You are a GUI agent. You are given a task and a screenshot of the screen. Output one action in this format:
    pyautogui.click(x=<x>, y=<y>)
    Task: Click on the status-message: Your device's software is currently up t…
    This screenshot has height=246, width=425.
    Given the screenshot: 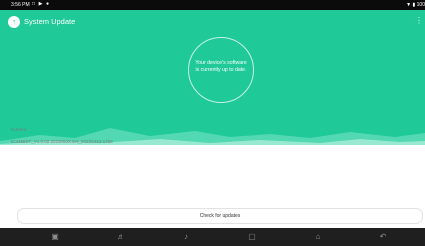 What is the action you would take?
    pyautogui.click(x=221, y=66)
    